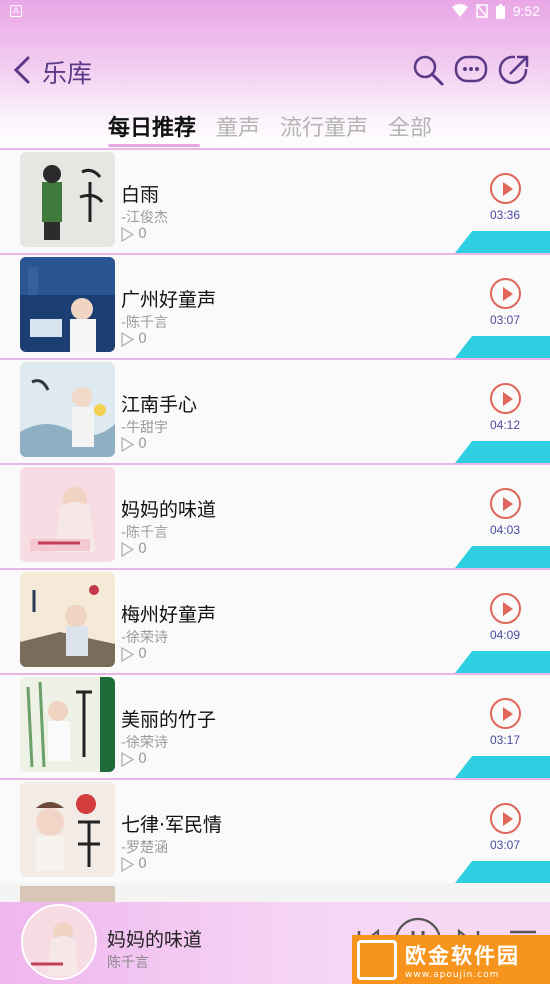 This screenshot has width=550, height=984. I want to click on song-duration: 04:09, so click(505, 635).